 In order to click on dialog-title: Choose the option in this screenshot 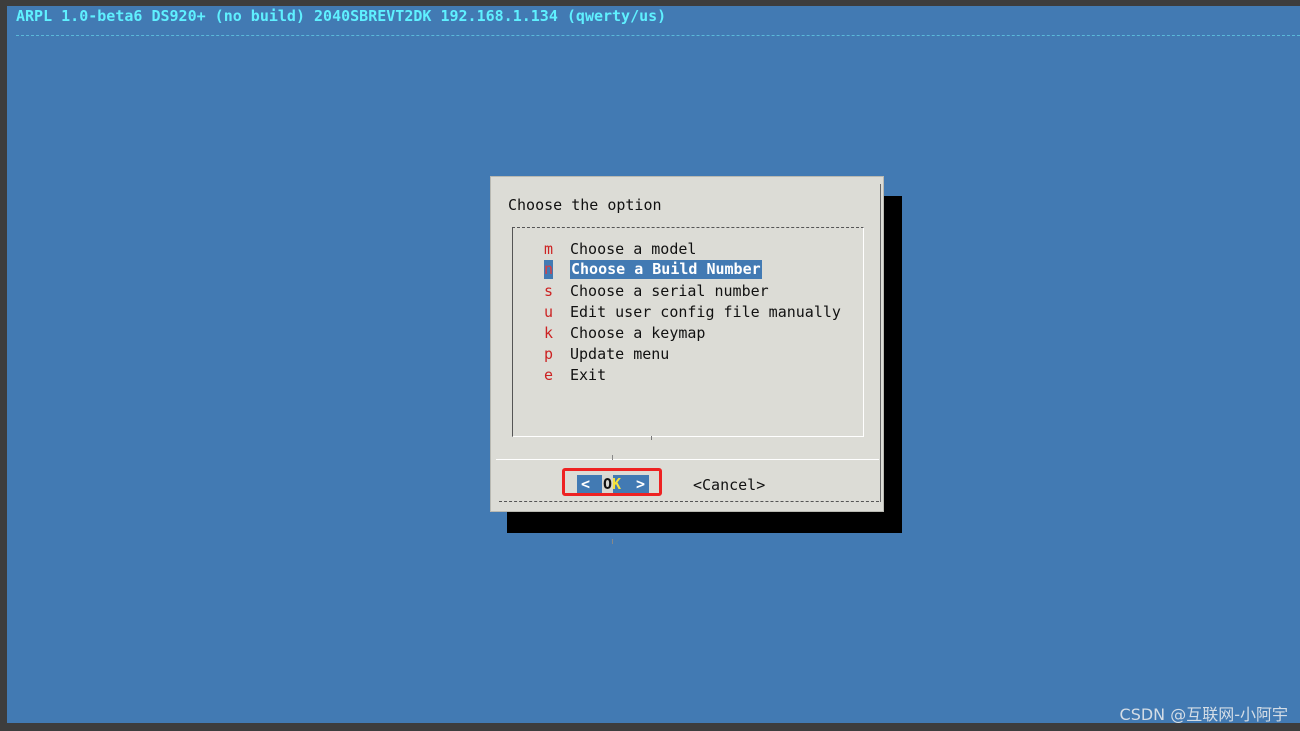, I will do `click(585, 205)`.